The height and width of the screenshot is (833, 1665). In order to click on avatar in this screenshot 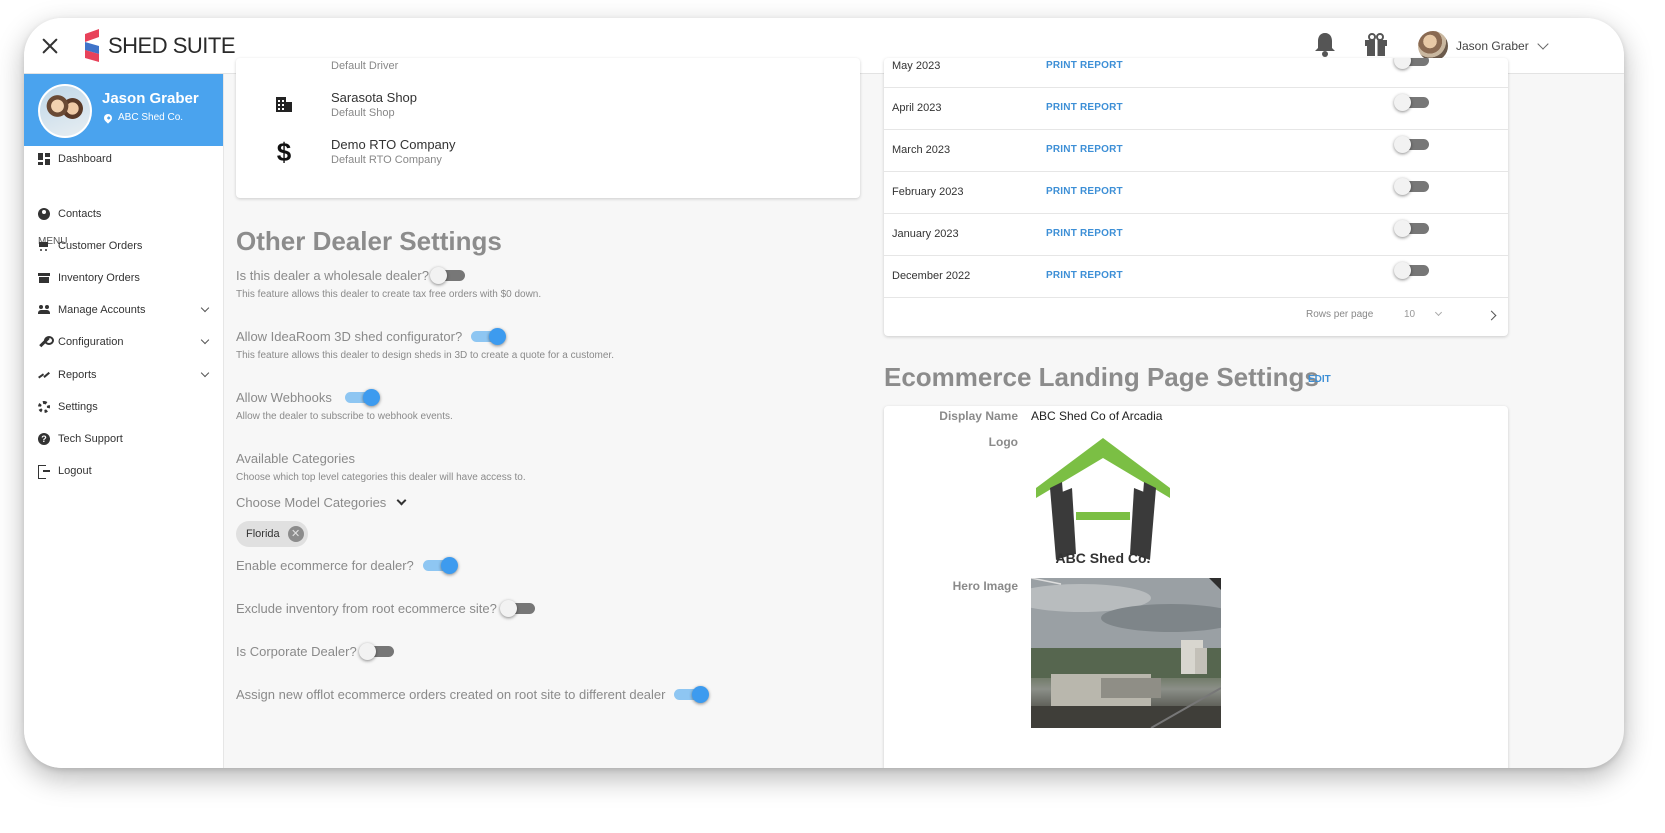, I will do `click(1433, 46)`.